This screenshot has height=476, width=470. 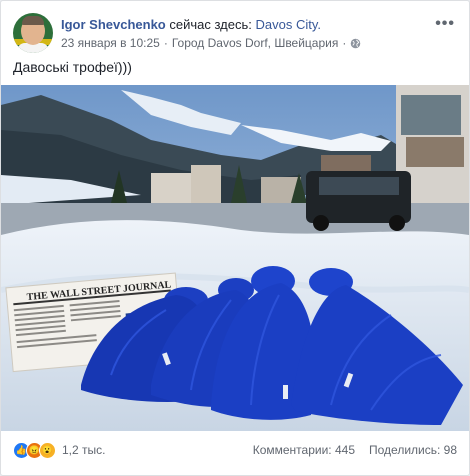 What do you see at coordinates (33, 33) in the screenshot?
I see `avatar` at bounding box center [33, 33].